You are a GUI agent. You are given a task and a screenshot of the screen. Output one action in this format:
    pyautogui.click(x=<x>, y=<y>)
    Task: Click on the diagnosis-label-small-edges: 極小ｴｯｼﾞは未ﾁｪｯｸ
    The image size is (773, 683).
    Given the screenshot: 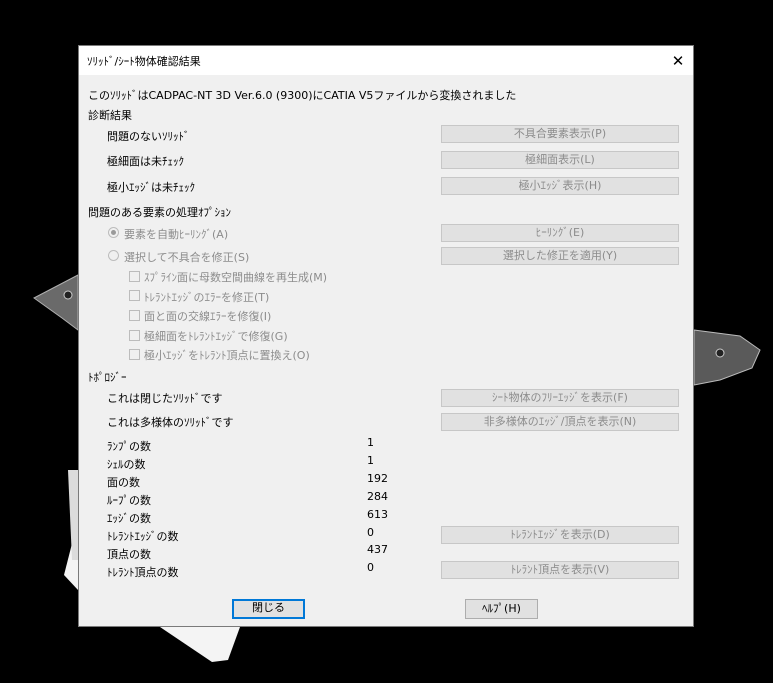 What is the action you would take?
    pyautogui.click(x=151, y=187)
    